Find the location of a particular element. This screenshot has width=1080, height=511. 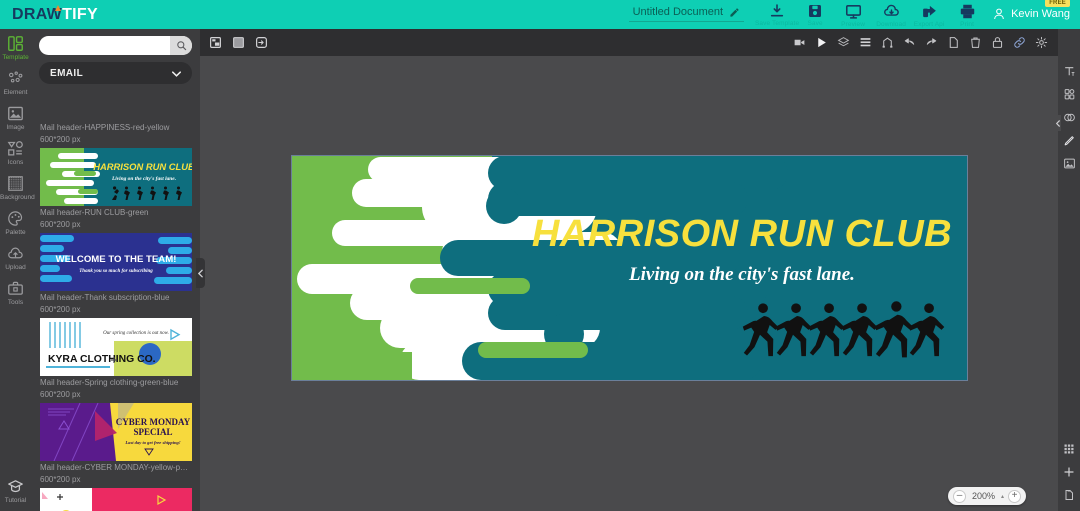

sidebar-item-image: Image is located at coordinates (15, 116).